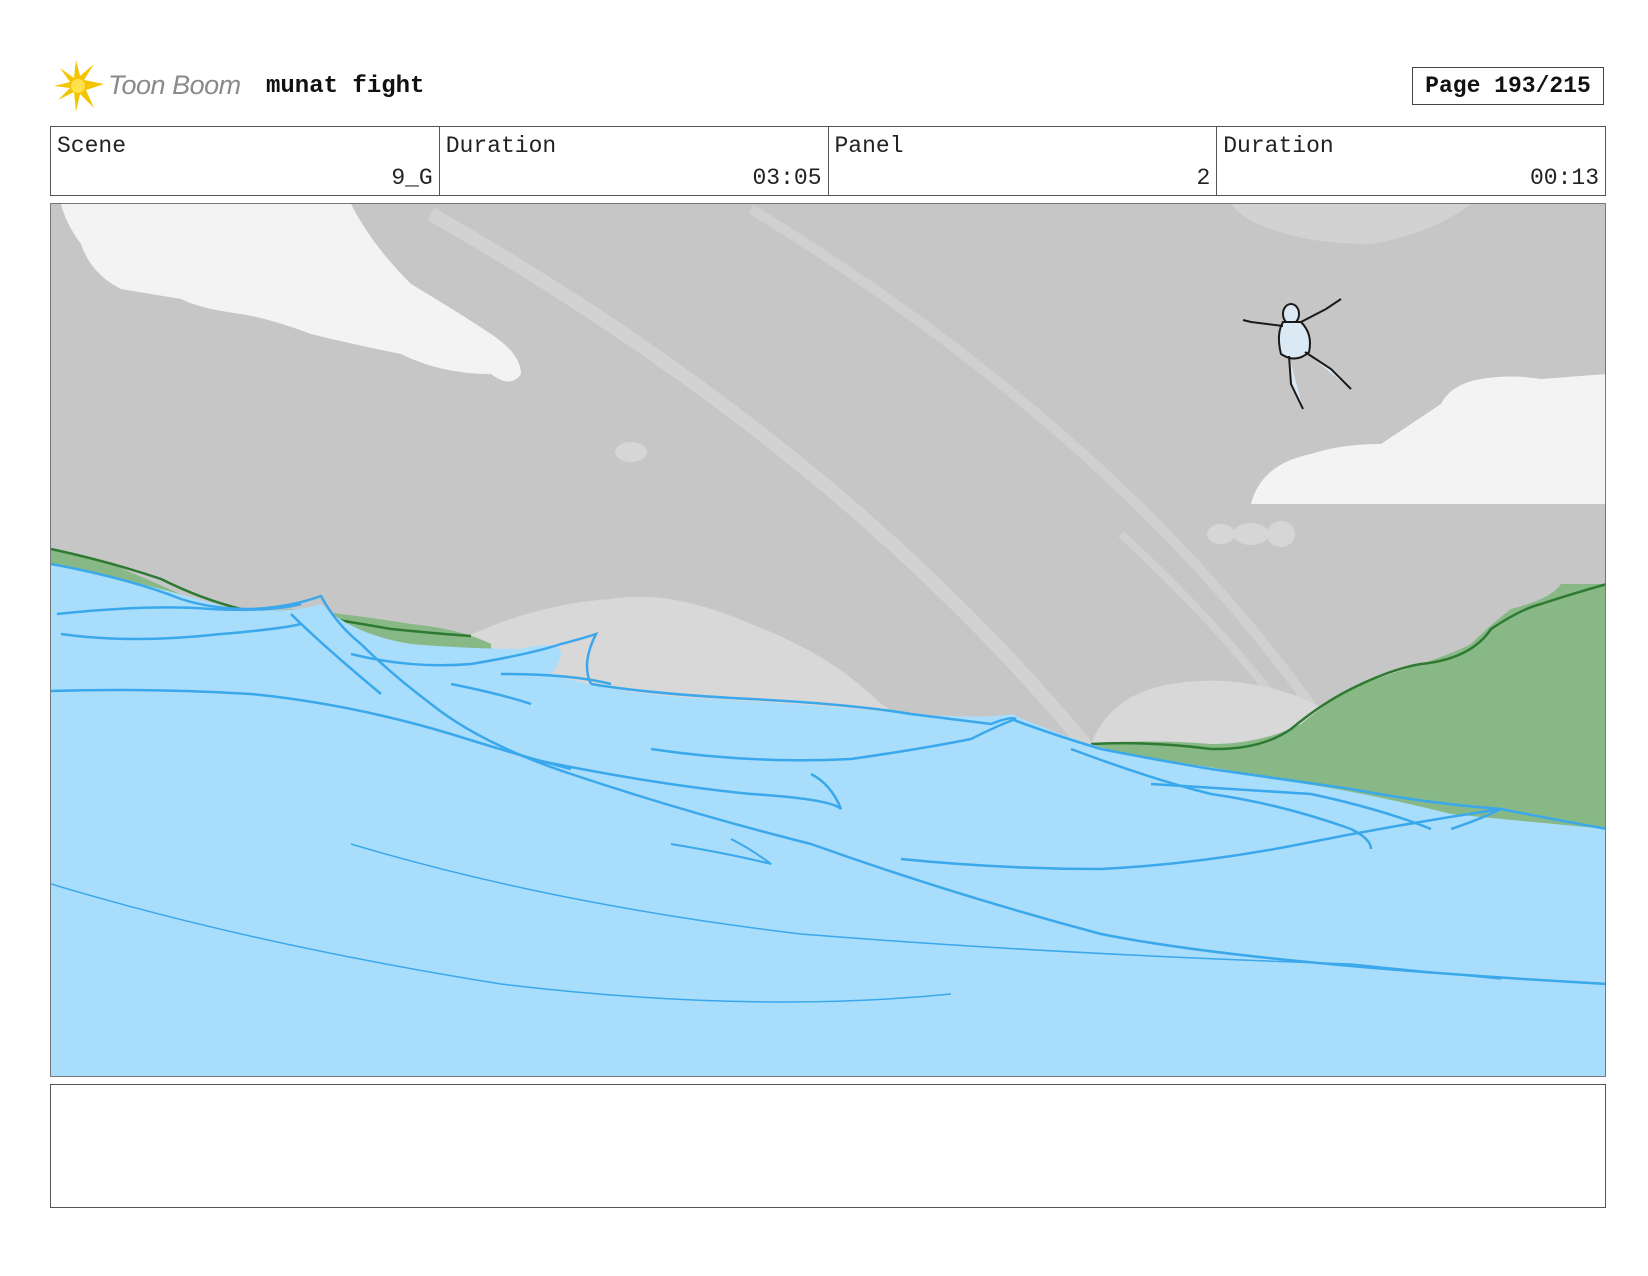  What do you see at coordinates (501, 146) in the screenshot?
I see `scene-duration-label: Duration` at bounding box center [501, 146].